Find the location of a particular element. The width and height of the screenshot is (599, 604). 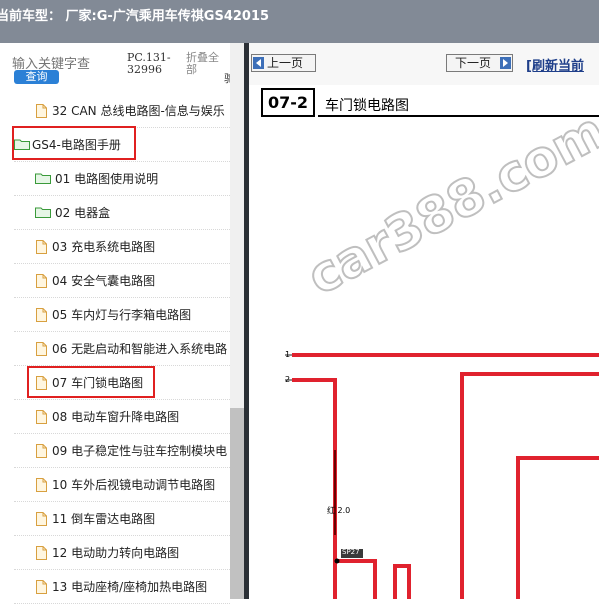

splice-dot is located at coordinates (337, 561).